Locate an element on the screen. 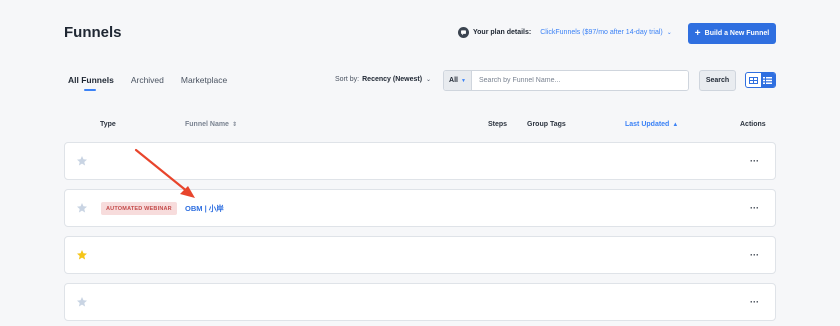 Image resolution: width=840 pixels, height=326 pixels. plan-label: Your plan details: is located at coordinates (502, 32).